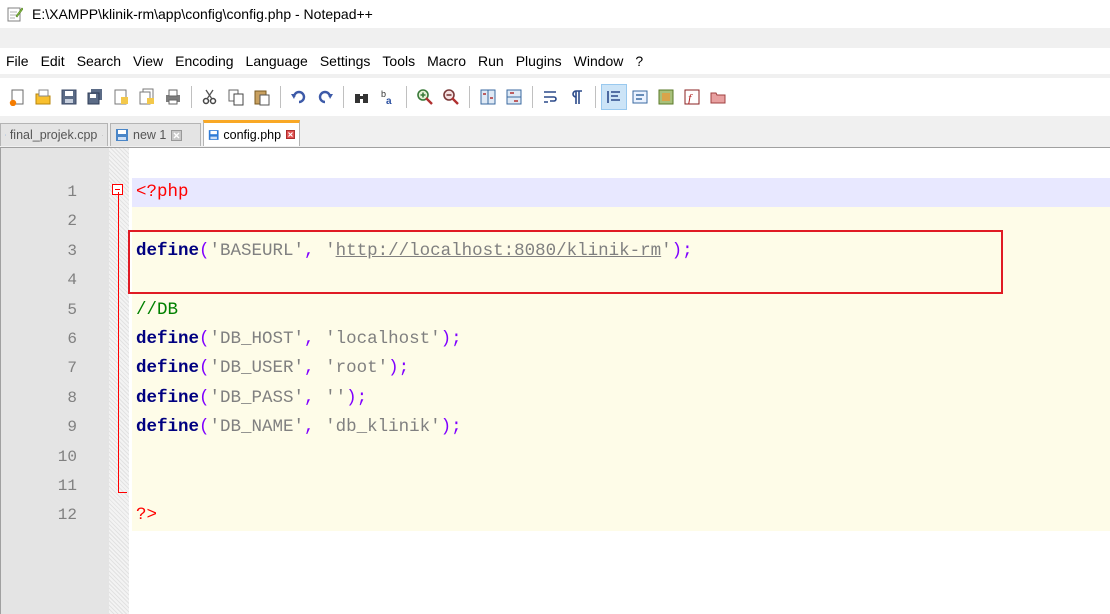 This screenshot has height=614, width=1110. Describe the element at coordinates (147, 515) in the screenshot. I see `code-token: ?>` at that location.